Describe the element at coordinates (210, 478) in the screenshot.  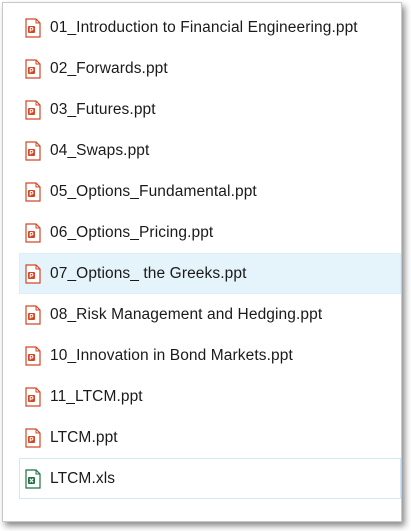
I see `file-item-ltcm-xls: LTCM.xls` at that location.